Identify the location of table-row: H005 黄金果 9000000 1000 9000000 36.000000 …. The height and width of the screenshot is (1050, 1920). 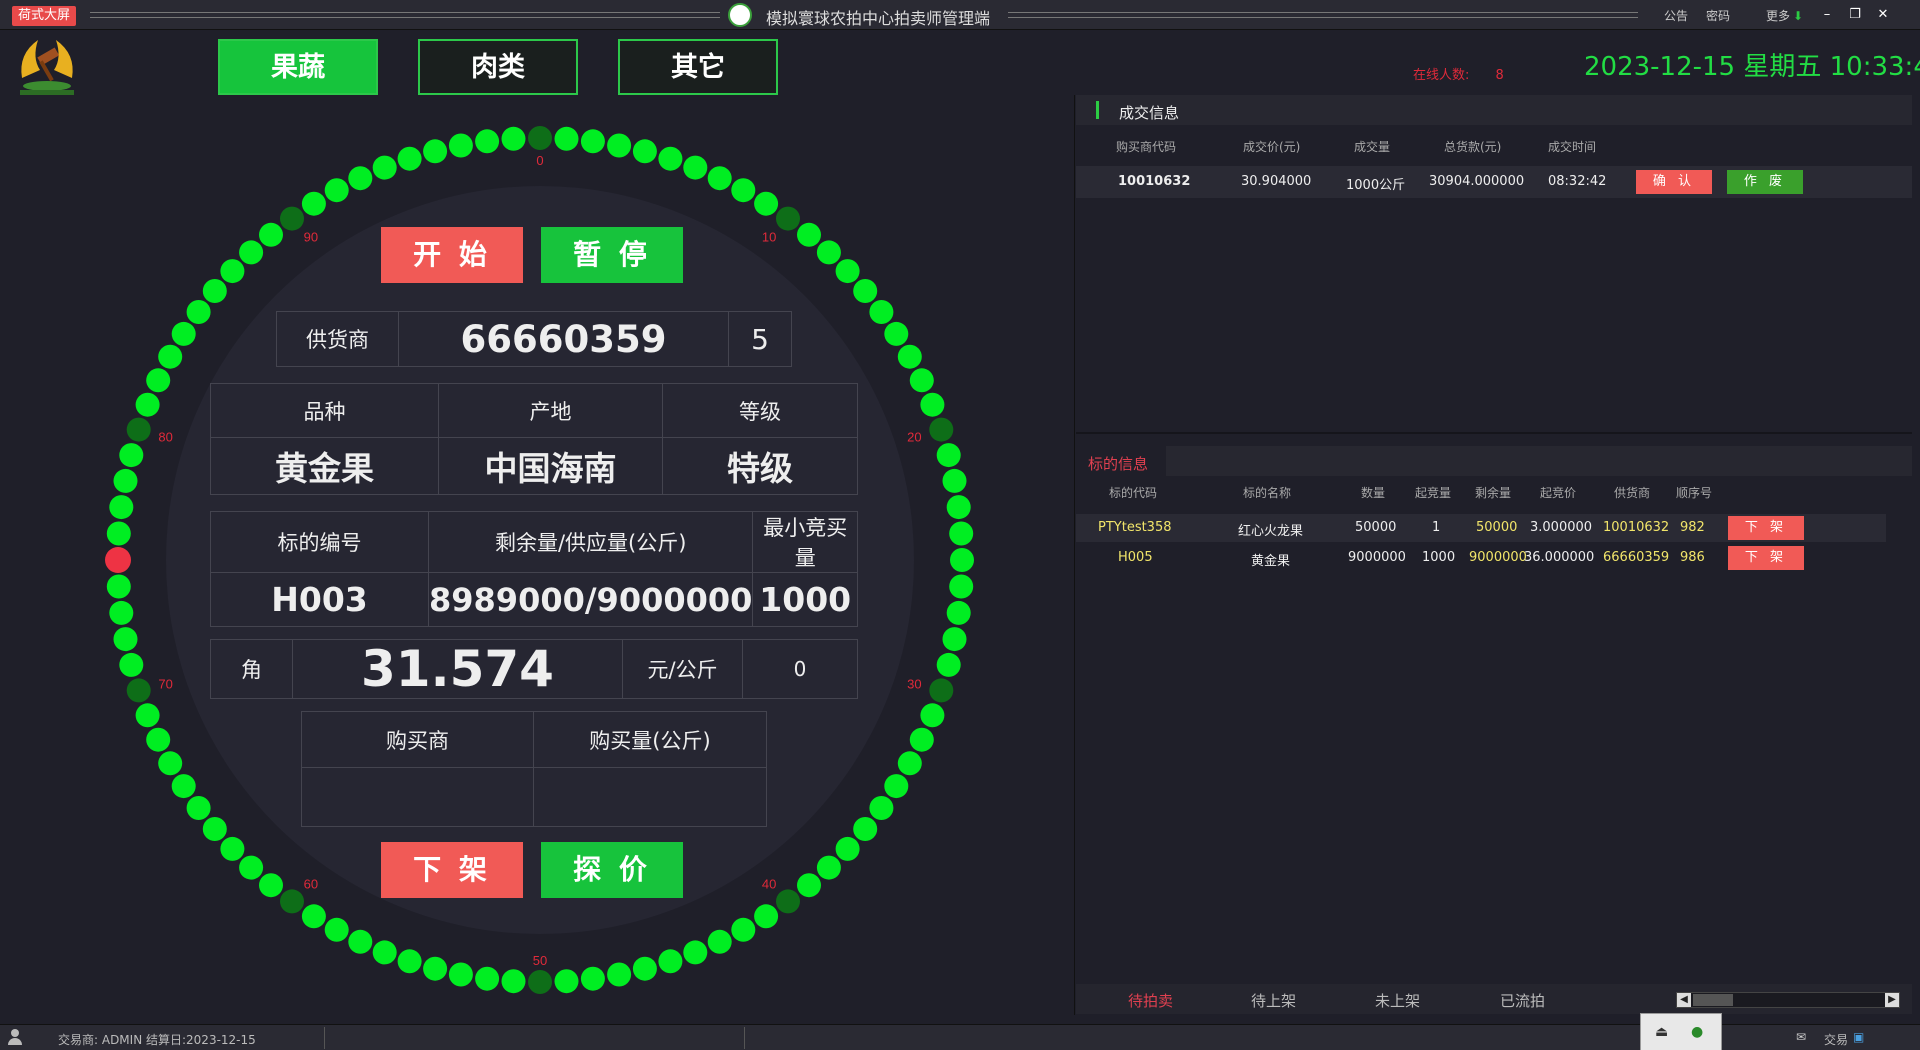
(1481, 558).